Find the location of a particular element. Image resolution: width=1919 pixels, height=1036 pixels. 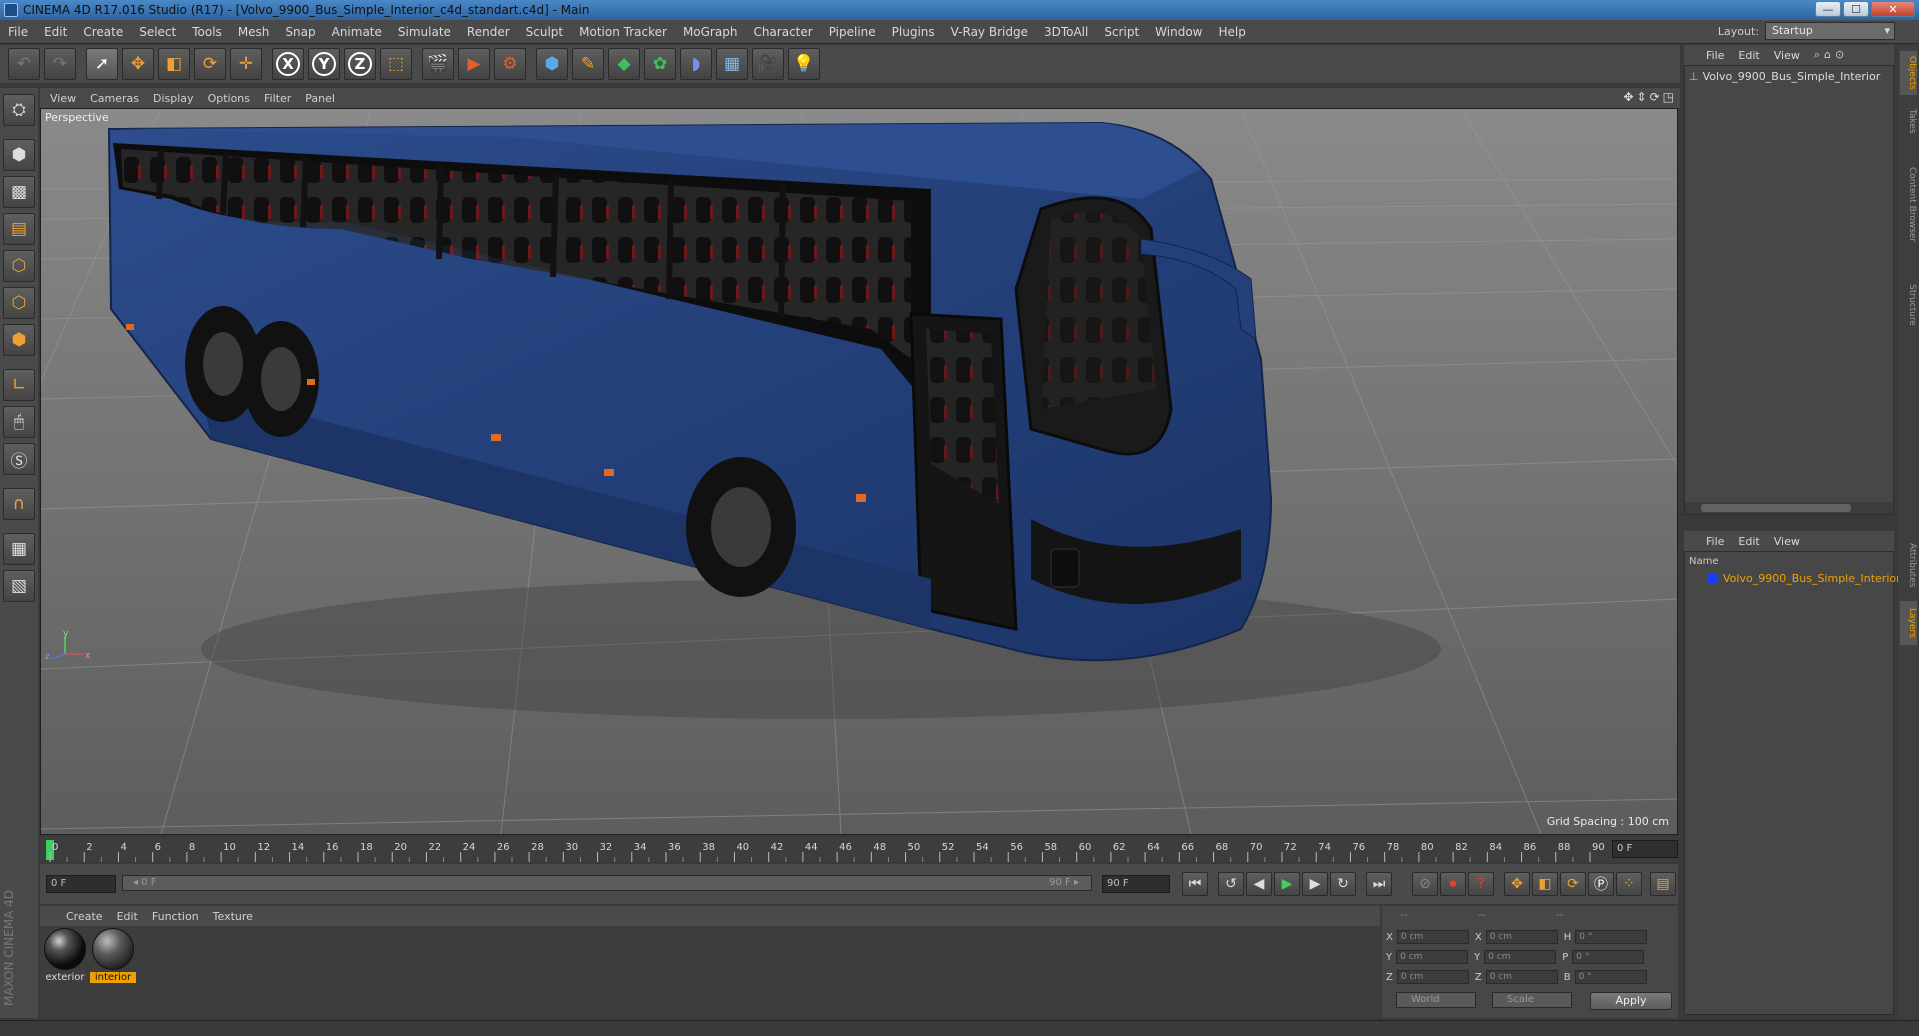

y-axis-icon: Y is located at coordinates (324, 64).